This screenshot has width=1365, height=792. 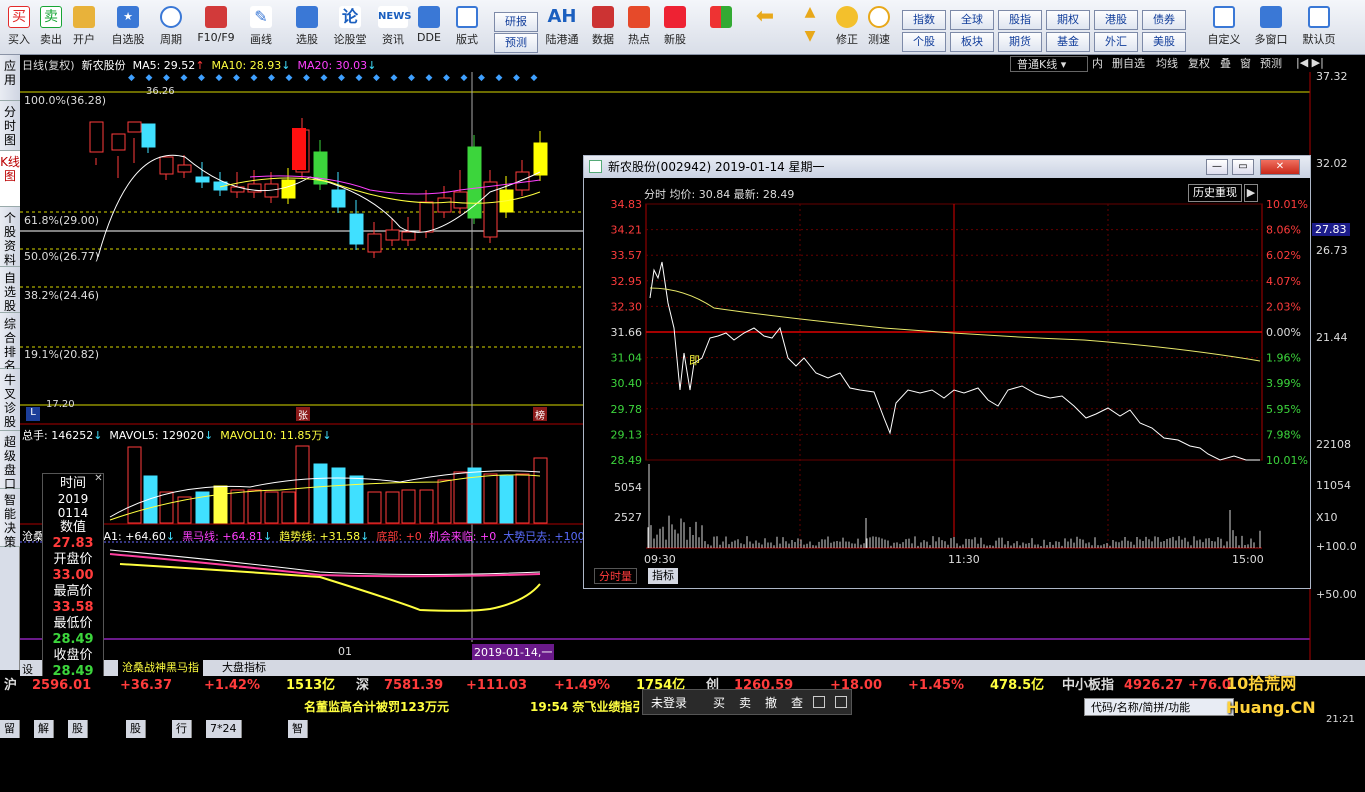 What do you see at coordinates (947, 167) in the screenshot?
I see `popup-titlebar: 新农股份(002942) 2019-01-14 星期一` at bounding box center [947, 167].